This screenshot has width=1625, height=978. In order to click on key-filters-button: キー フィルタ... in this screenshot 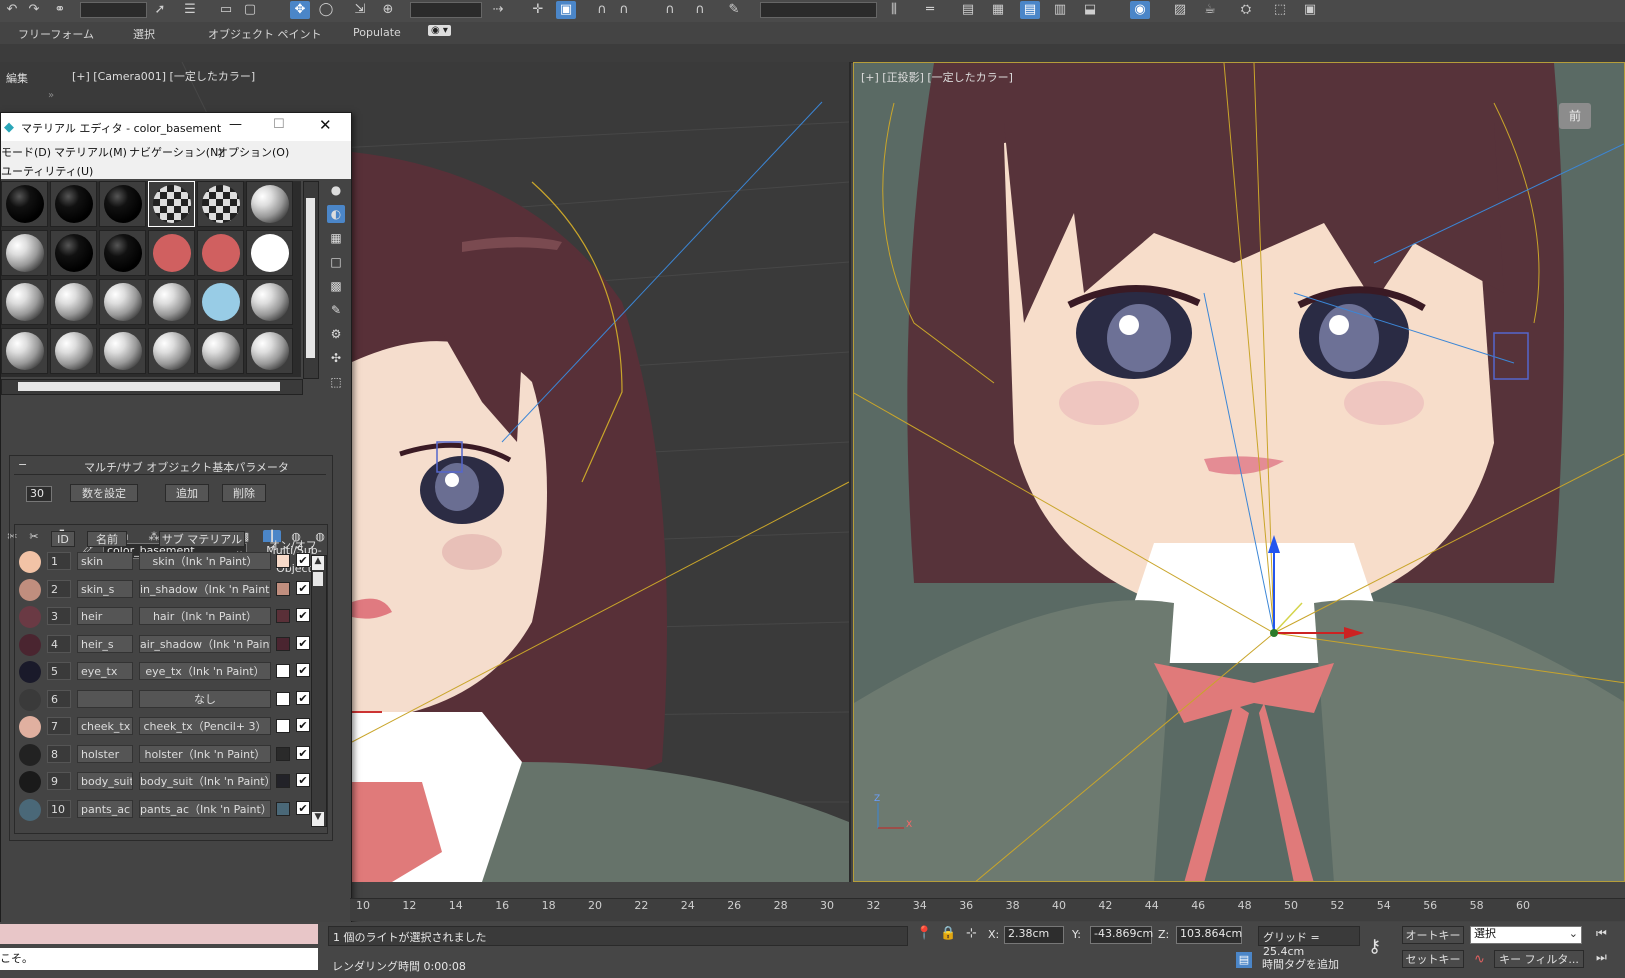, I will do `click(1539, 959)`.